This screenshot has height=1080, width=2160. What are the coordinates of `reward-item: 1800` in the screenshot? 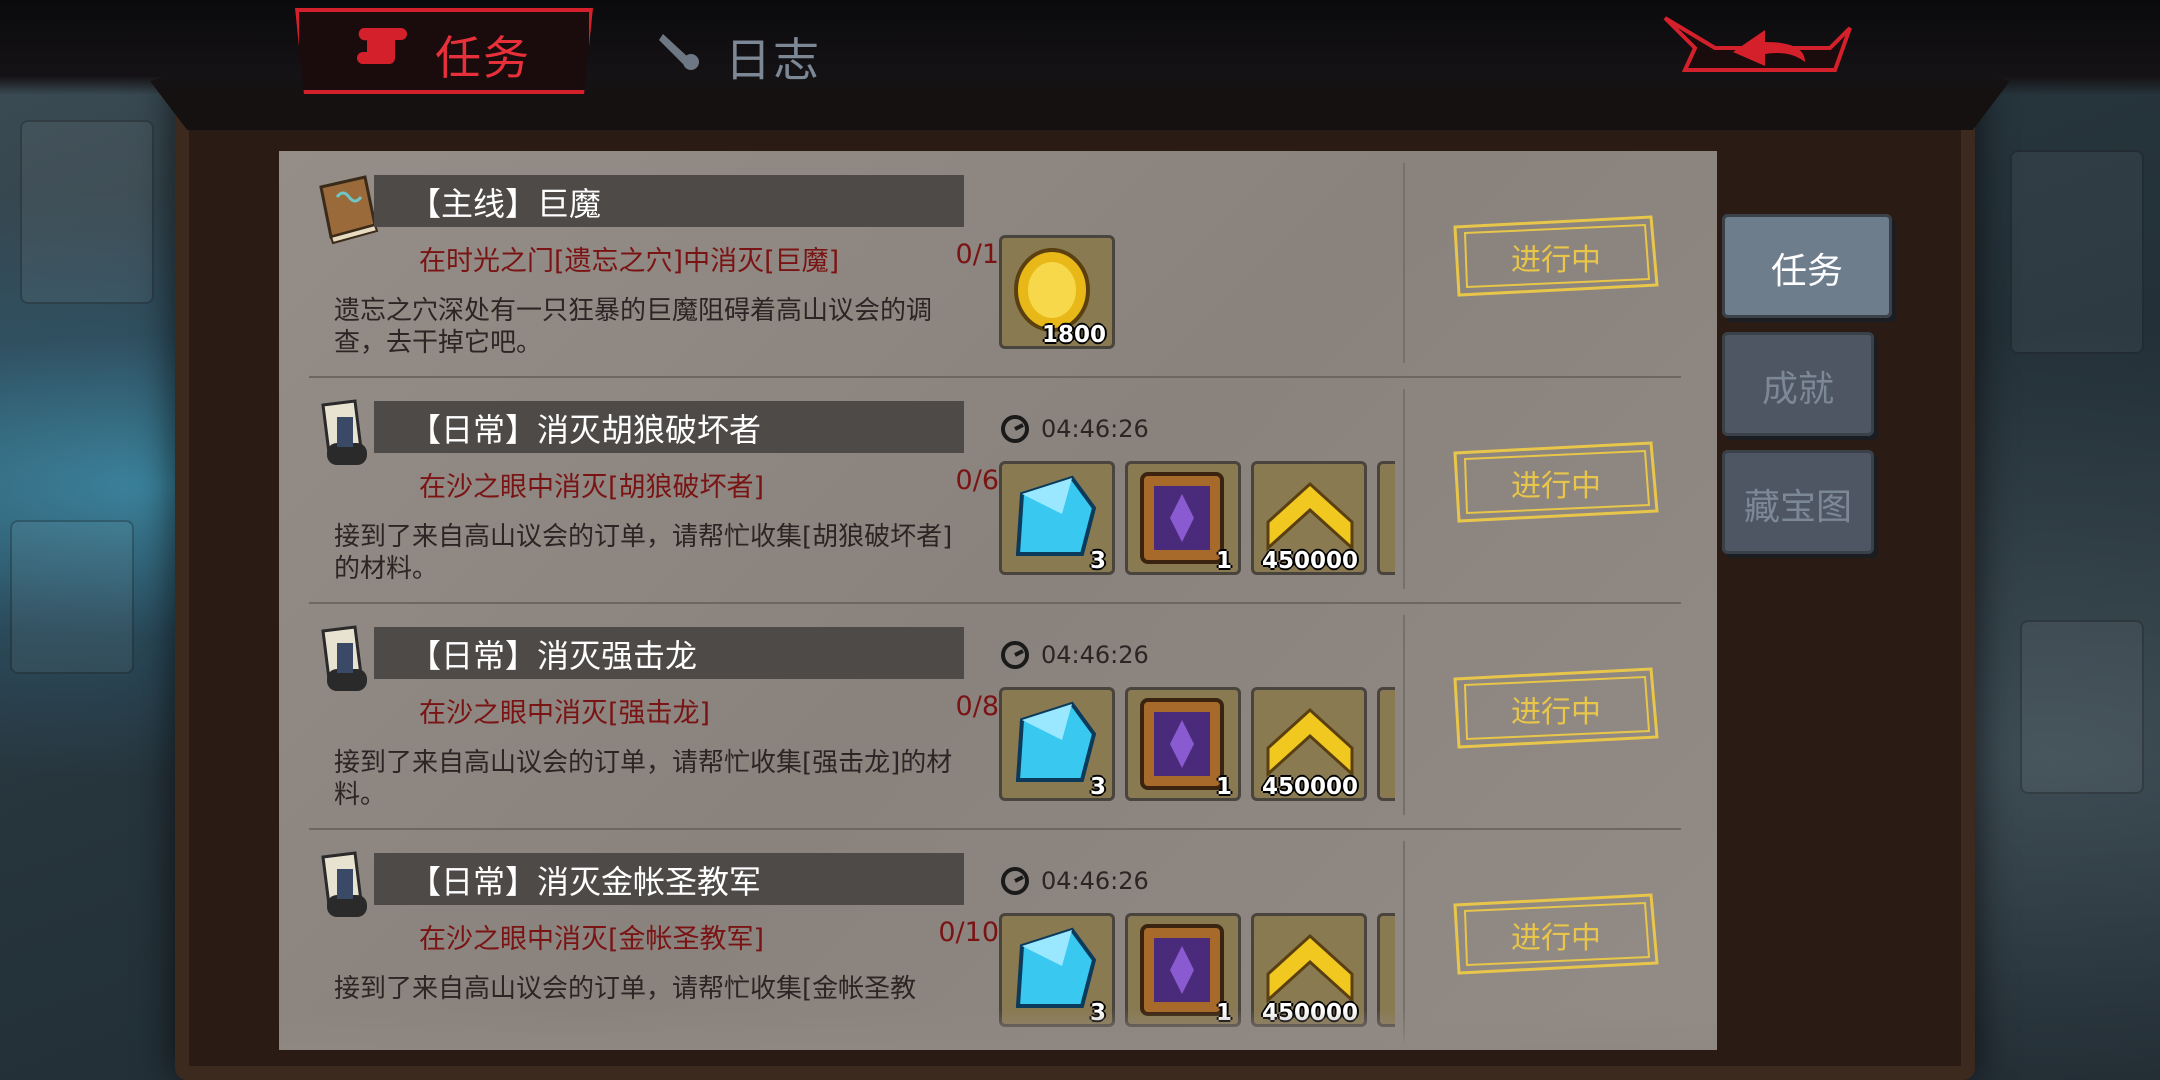 It's located at (1057, 292).